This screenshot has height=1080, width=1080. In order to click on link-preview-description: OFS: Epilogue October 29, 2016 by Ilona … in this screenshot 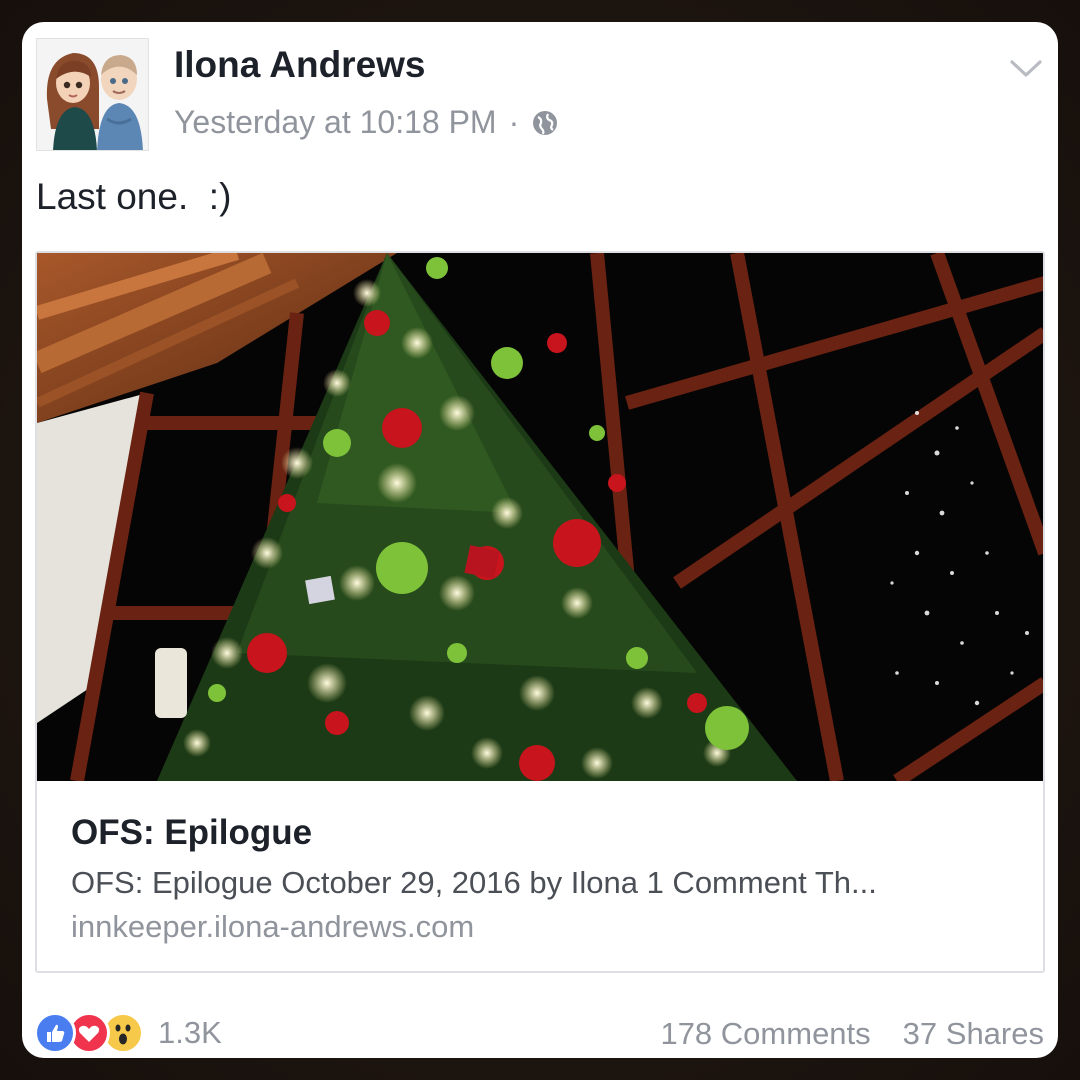, I will do `click(474, 882)`.